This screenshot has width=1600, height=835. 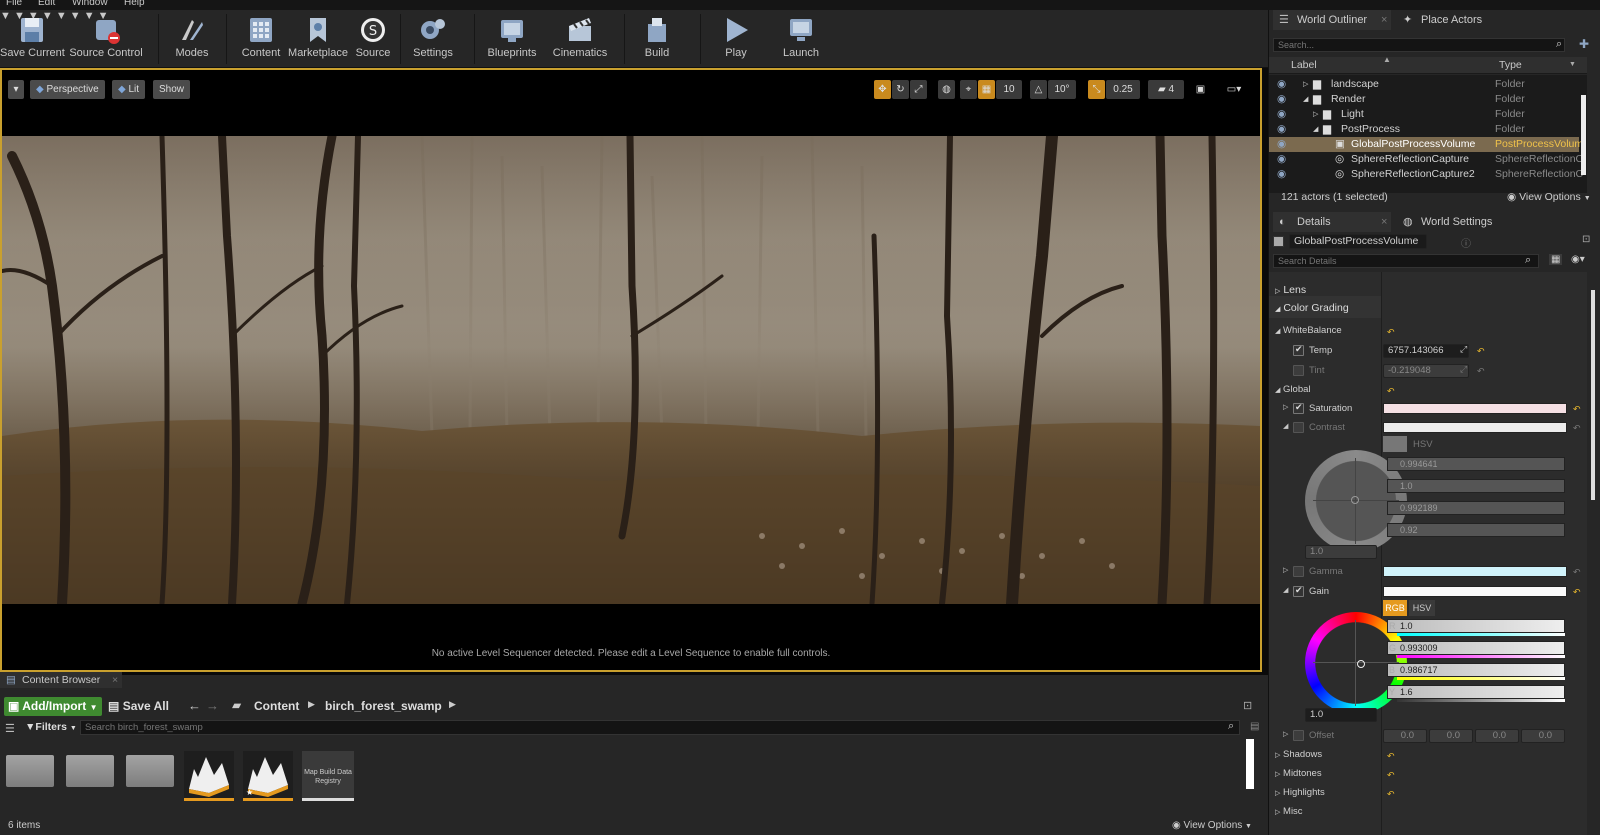 I want to click on group-midtones: ▷ Midtones, so click(x=1298, y=773).